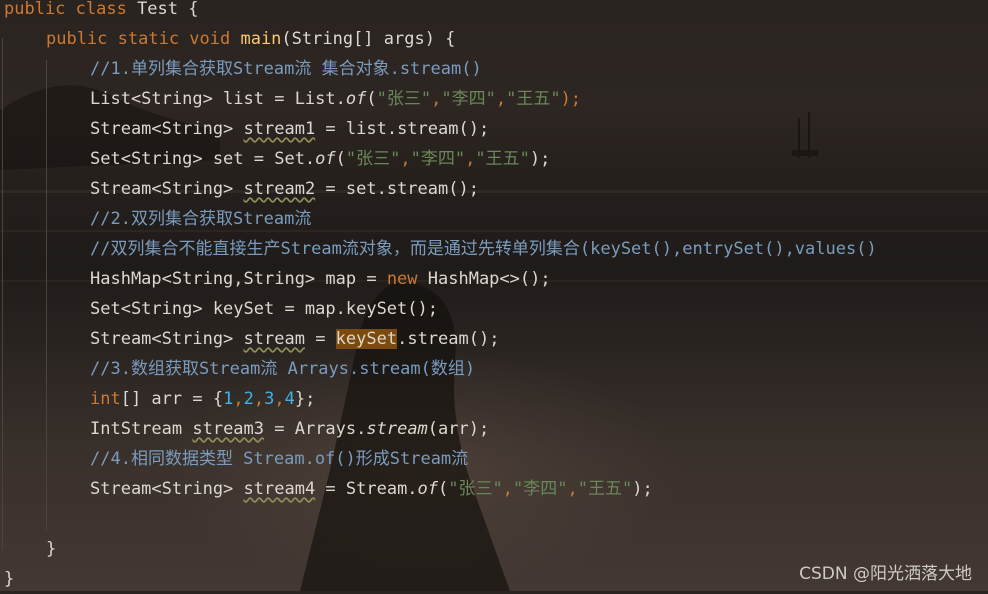 Image resolution: width=988 pixels, height=594 pixels. Describe the element at coordinates (228, 399) in the screenshot. I see `code-token: 1` at that location.